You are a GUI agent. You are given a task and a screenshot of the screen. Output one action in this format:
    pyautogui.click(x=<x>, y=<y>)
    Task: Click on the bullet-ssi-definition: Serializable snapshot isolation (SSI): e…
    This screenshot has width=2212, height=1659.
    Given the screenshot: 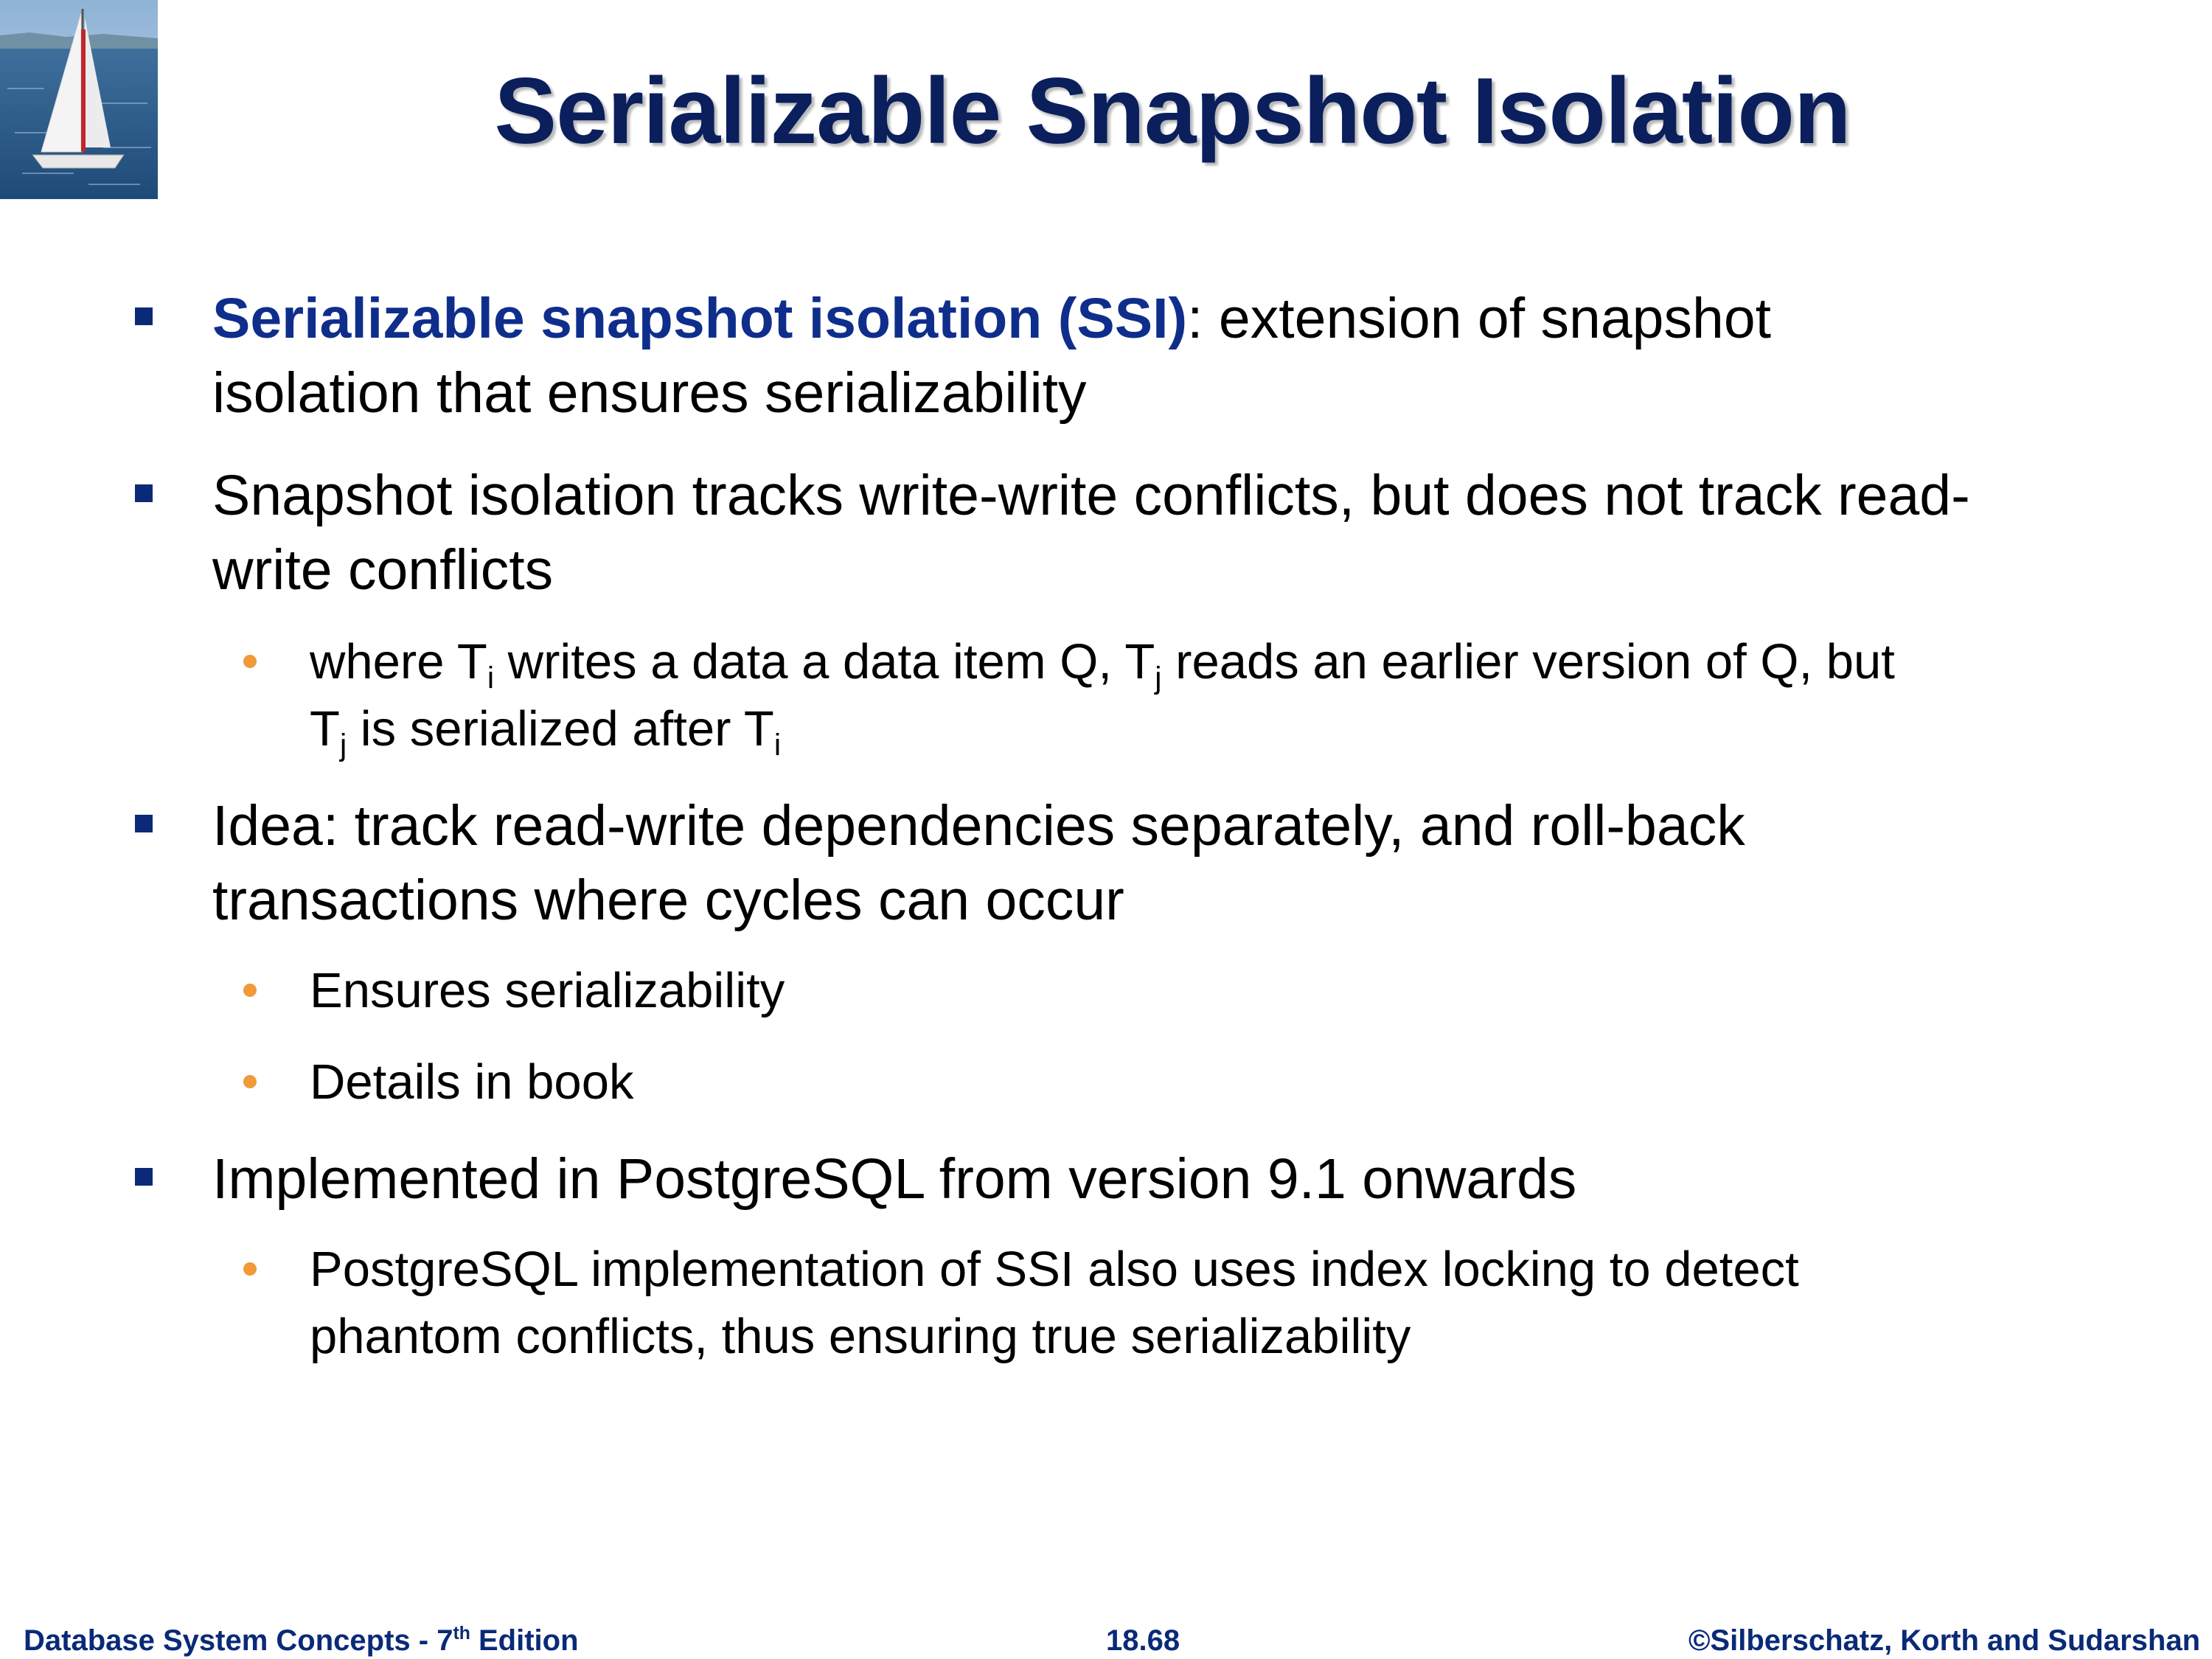 What is the action you would take?
    pyautogui.click(x=1185, y=356)
    